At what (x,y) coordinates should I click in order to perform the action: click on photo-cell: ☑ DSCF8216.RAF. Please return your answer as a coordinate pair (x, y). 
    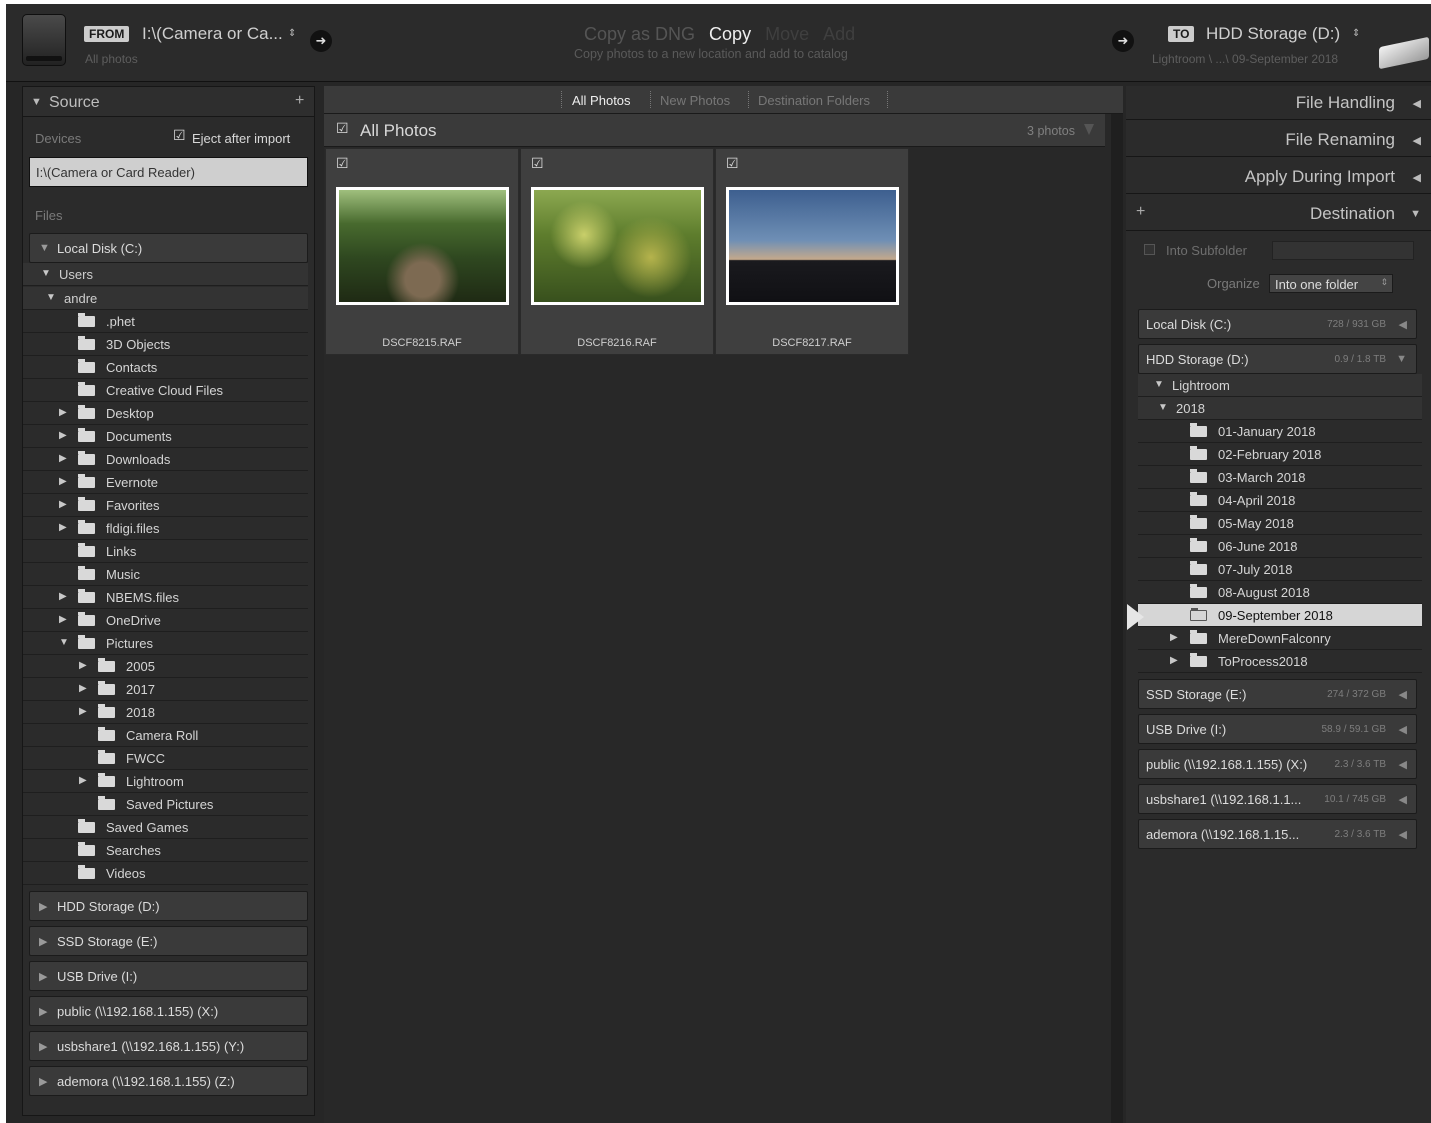
    Looking at the image, I should click on (617, 251).